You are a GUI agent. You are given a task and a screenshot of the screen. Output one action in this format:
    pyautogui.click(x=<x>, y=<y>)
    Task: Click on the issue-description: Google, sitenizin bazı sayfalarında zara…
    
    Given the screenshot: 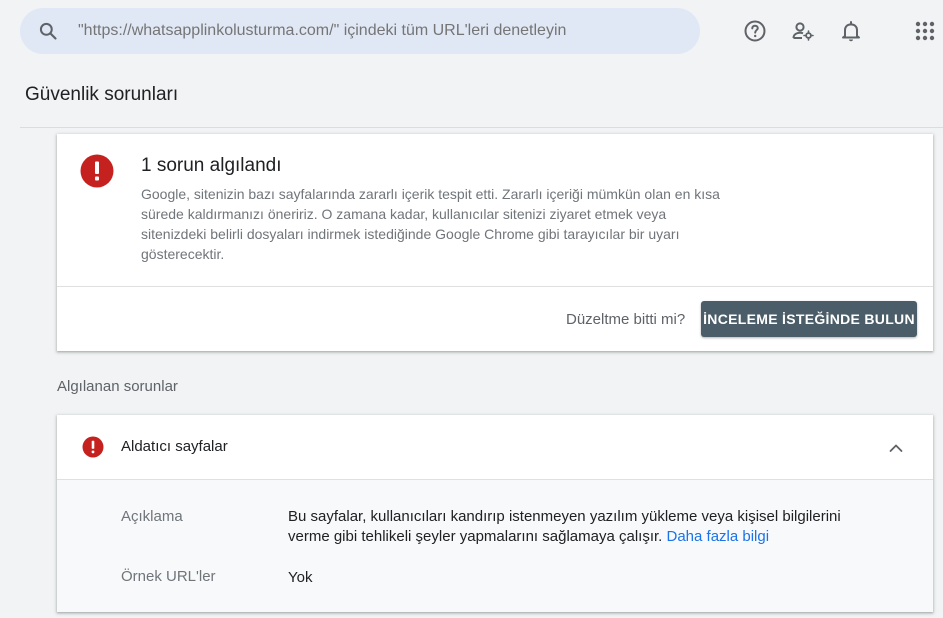 What is the action you would take?
    pyautogui.click(x=430, y=224)
    